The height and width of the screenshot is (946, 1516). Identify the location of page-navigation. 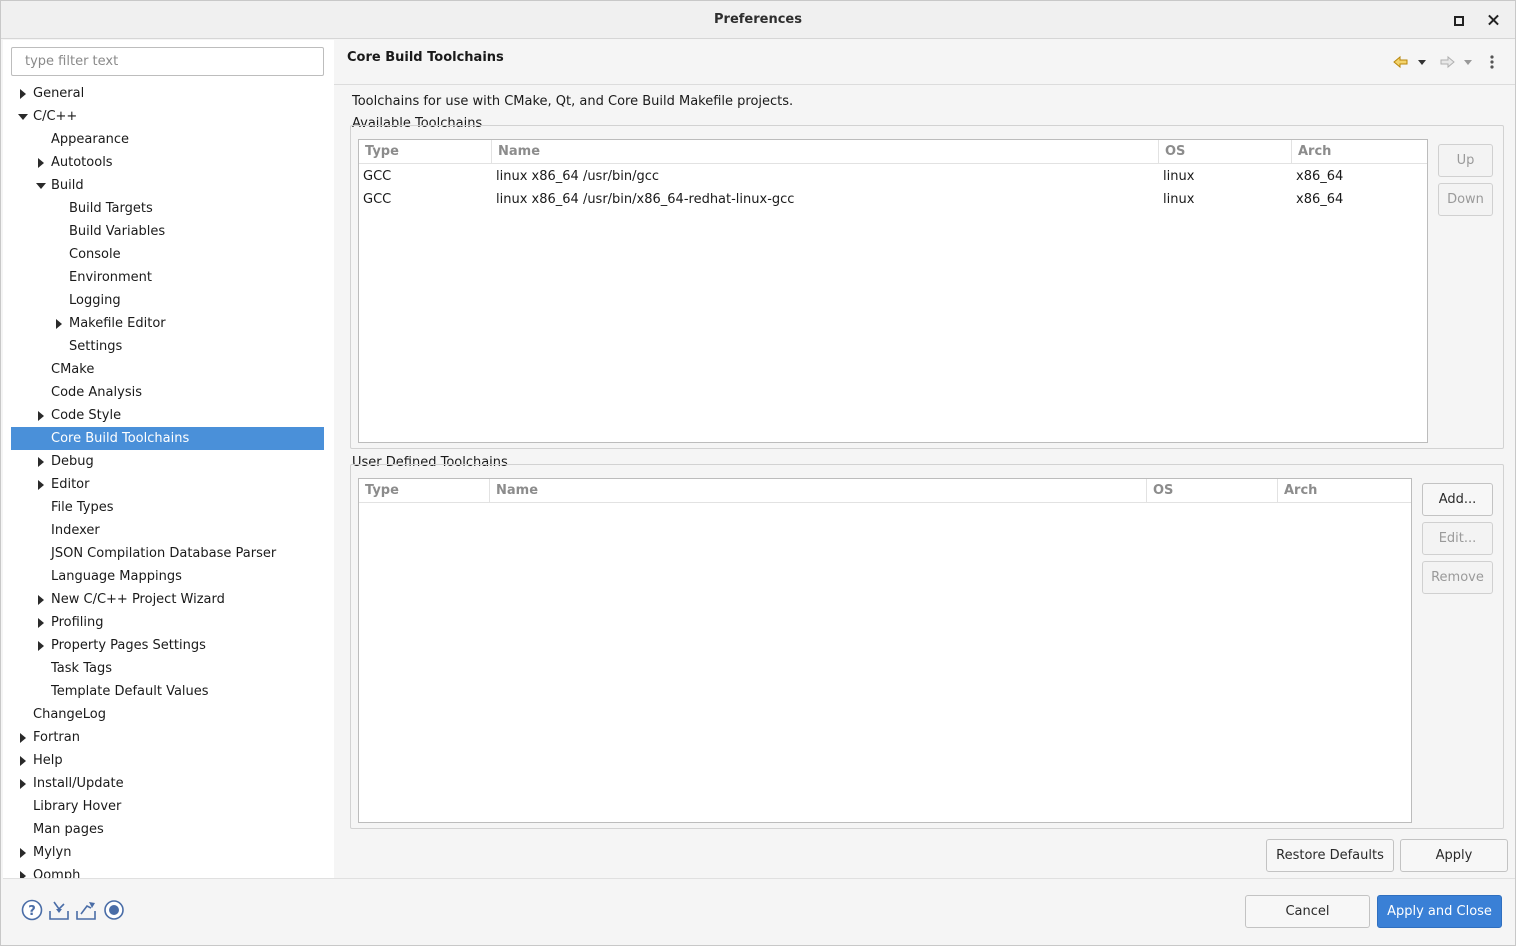
(1443, 62).